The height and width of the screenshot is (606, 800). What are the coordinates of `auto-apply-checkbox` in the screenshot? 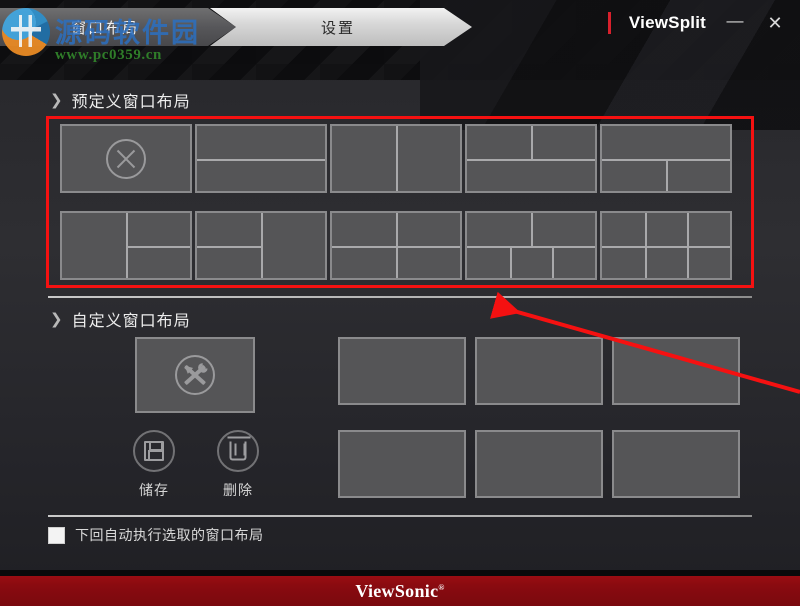 It's located at (56, 535).